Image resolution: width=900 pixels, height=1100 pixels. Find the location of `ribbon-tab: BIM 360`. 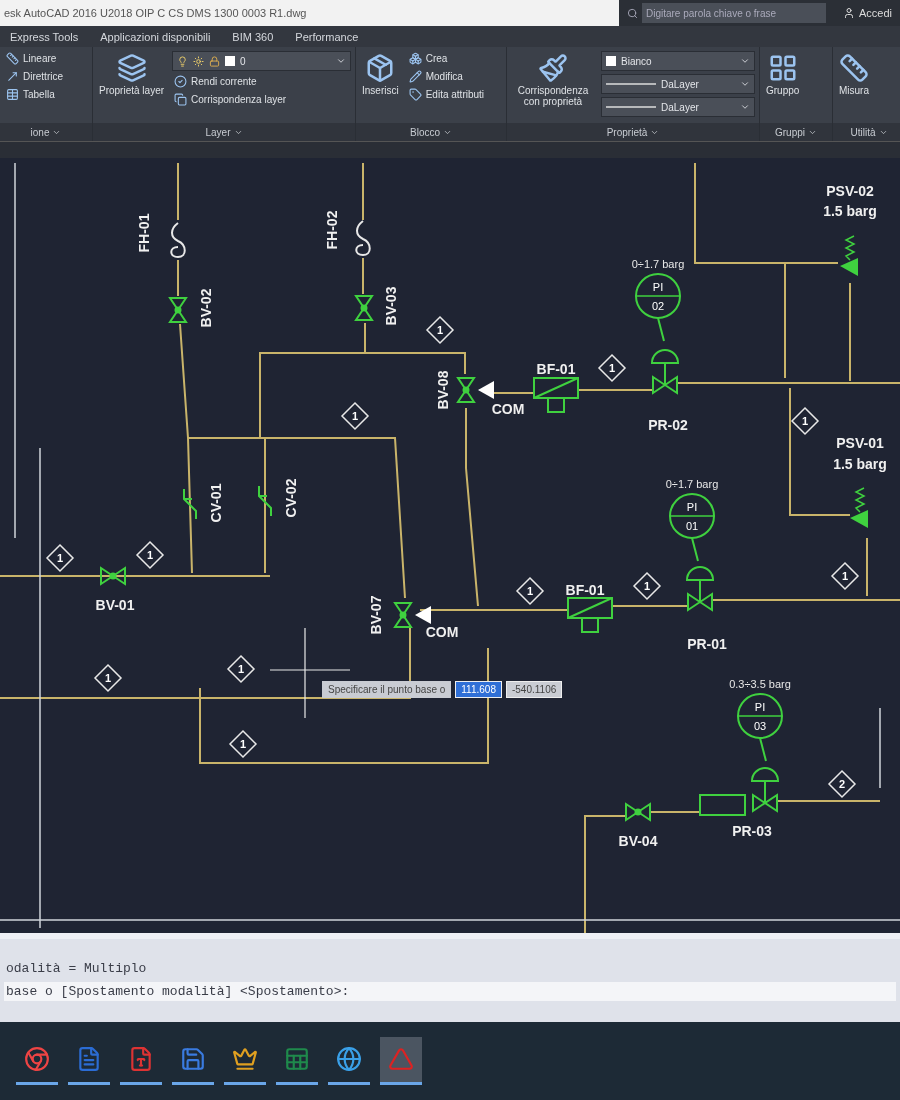

ribbon-tab: BIM 360 is located at coordinates (253, 36).